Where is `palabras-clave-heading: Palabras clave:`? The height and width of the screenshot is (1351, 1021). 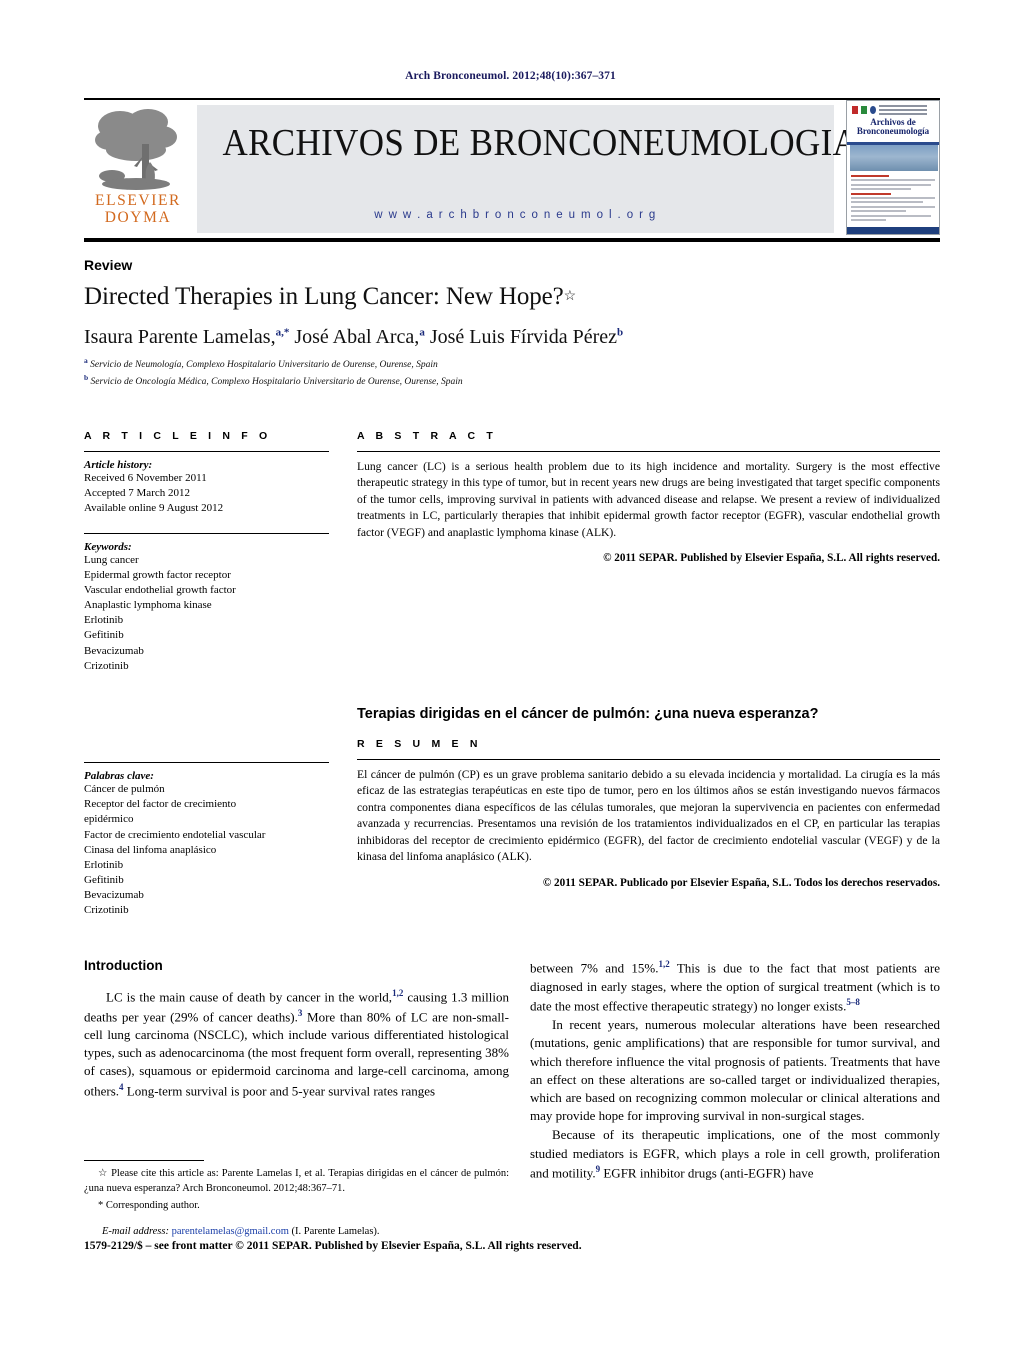
palabras-clave-heading: Palabras clave: is located at coordinates (119, 776).